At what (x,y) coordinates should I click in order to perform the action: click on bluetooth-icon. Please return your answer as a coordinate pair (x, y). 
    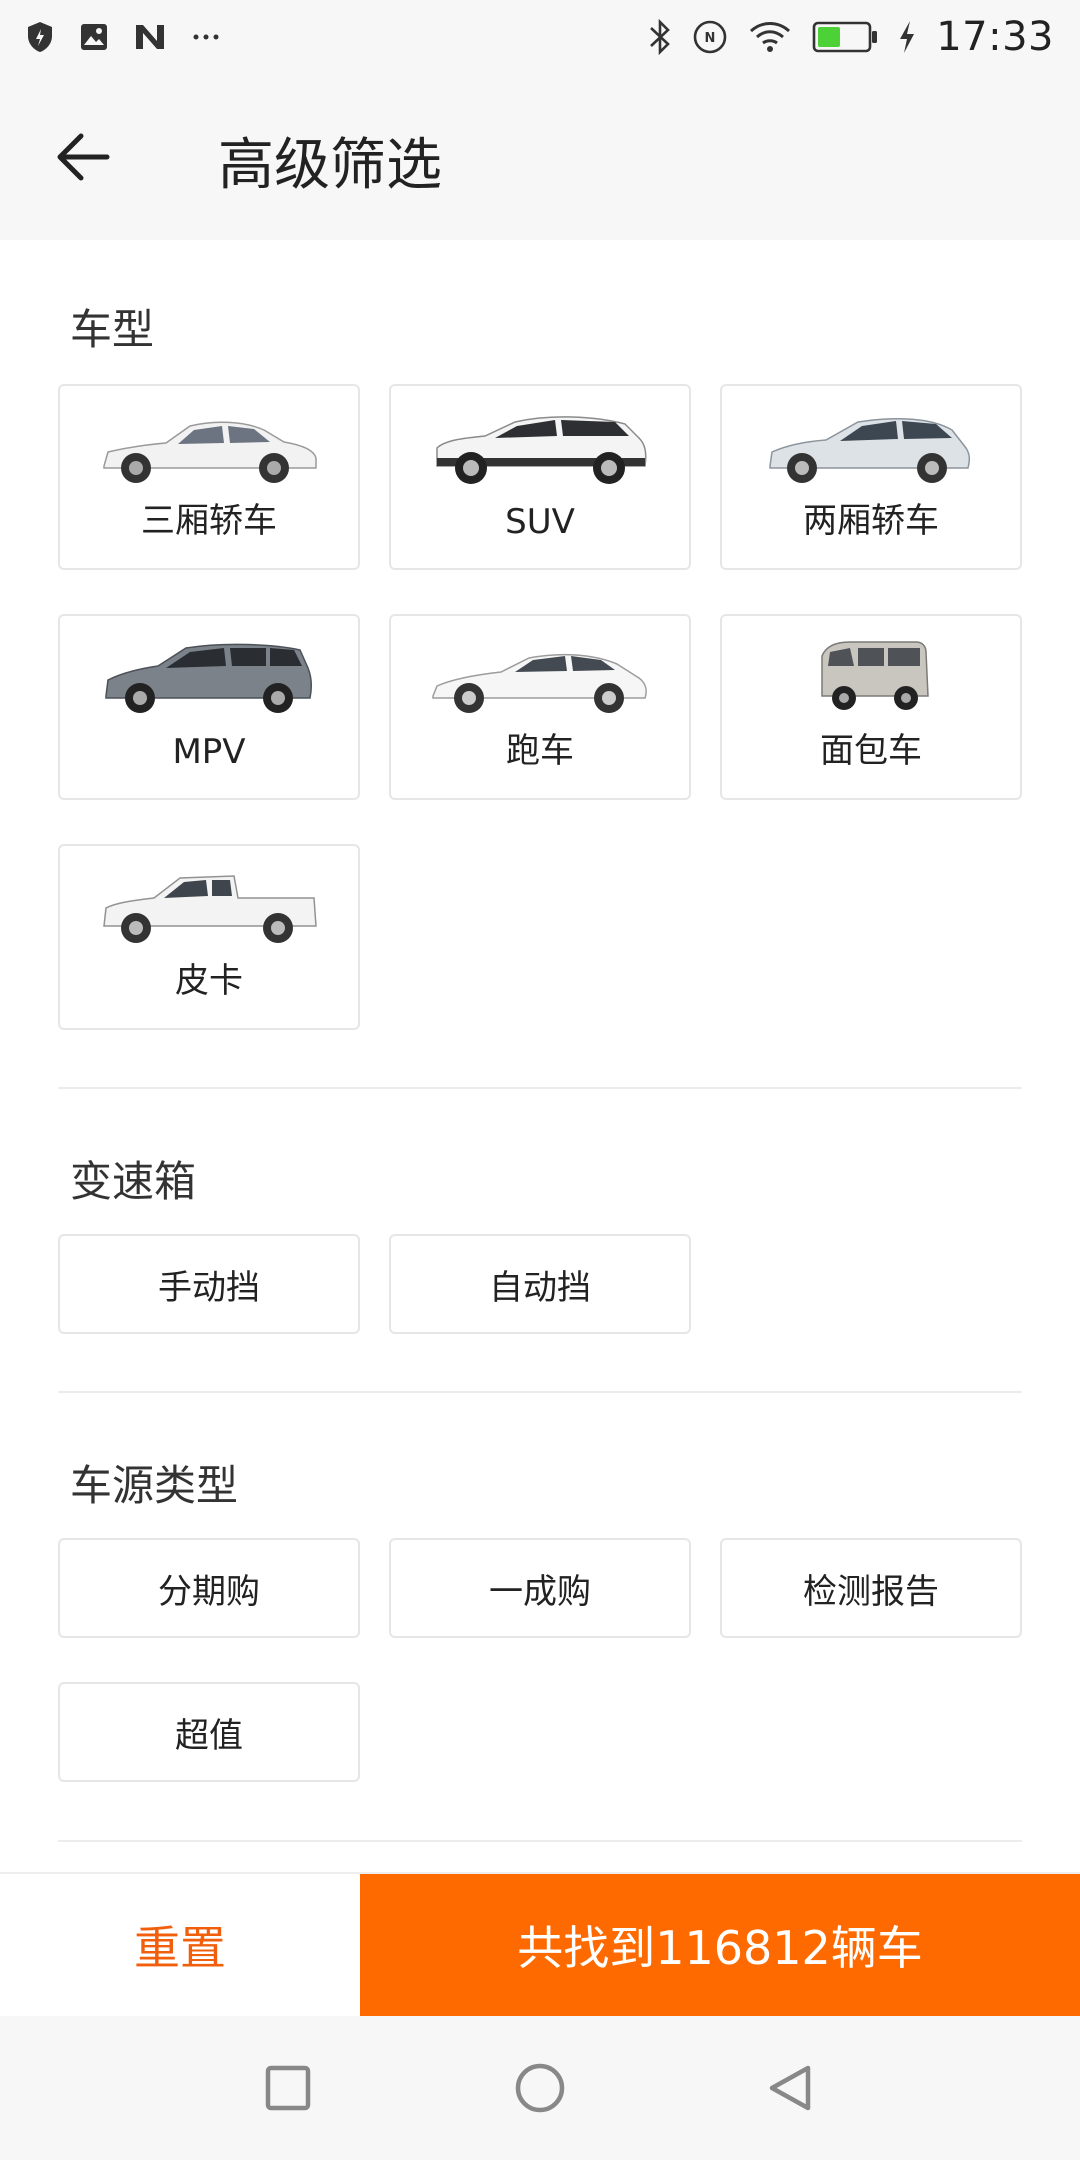
    Looking at the image, I should click on (660, 37).